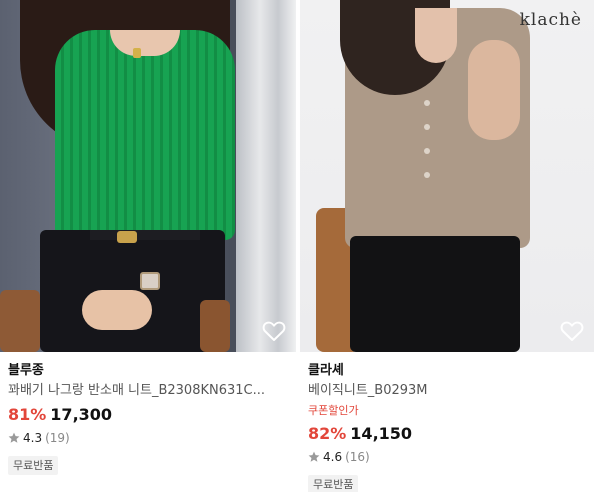 This screenshot has height=492, width=594. Describe the element at coordinates (137, 53) in the screenshot. I see `necklace-pendant` at that location.